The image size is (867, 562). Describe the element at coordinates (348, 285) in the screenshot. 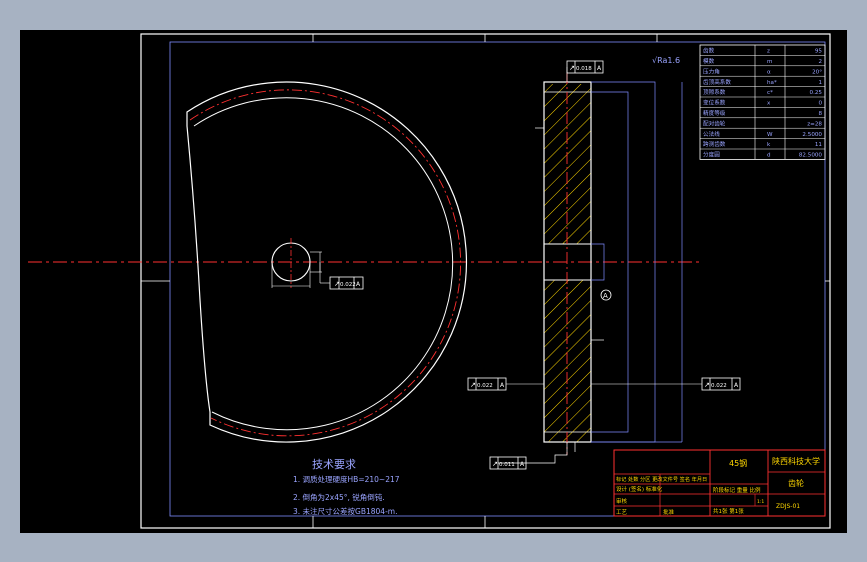

I see `bore-runout-value: 0.022` at that location.